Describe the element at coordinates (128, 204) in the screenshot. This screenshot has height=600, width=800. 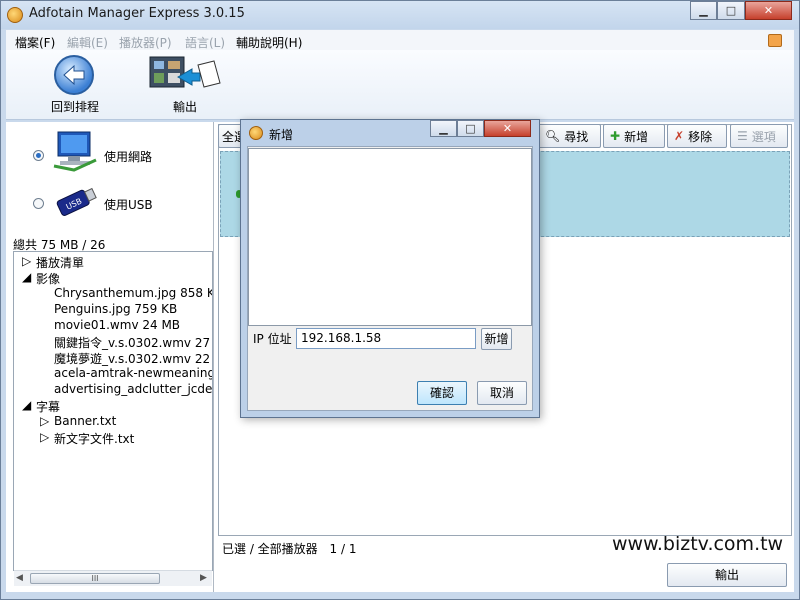
I see `usb-label: 使用USB` at that location.